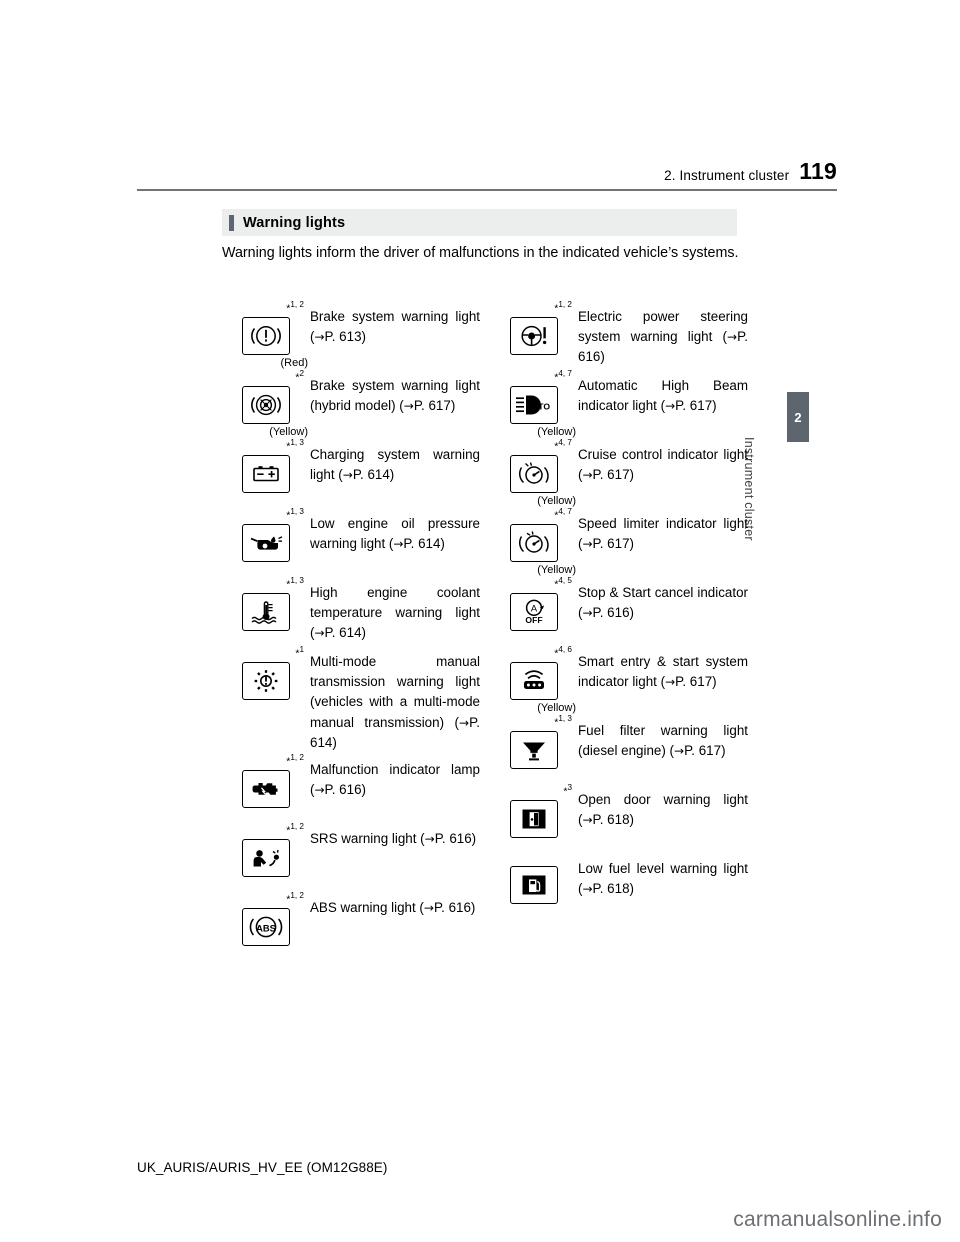 The image size is (960, 1242). Describe the element at coordinates (534, 474) in the screenshot. I see `cruise-control-indicator-icon` at that location.